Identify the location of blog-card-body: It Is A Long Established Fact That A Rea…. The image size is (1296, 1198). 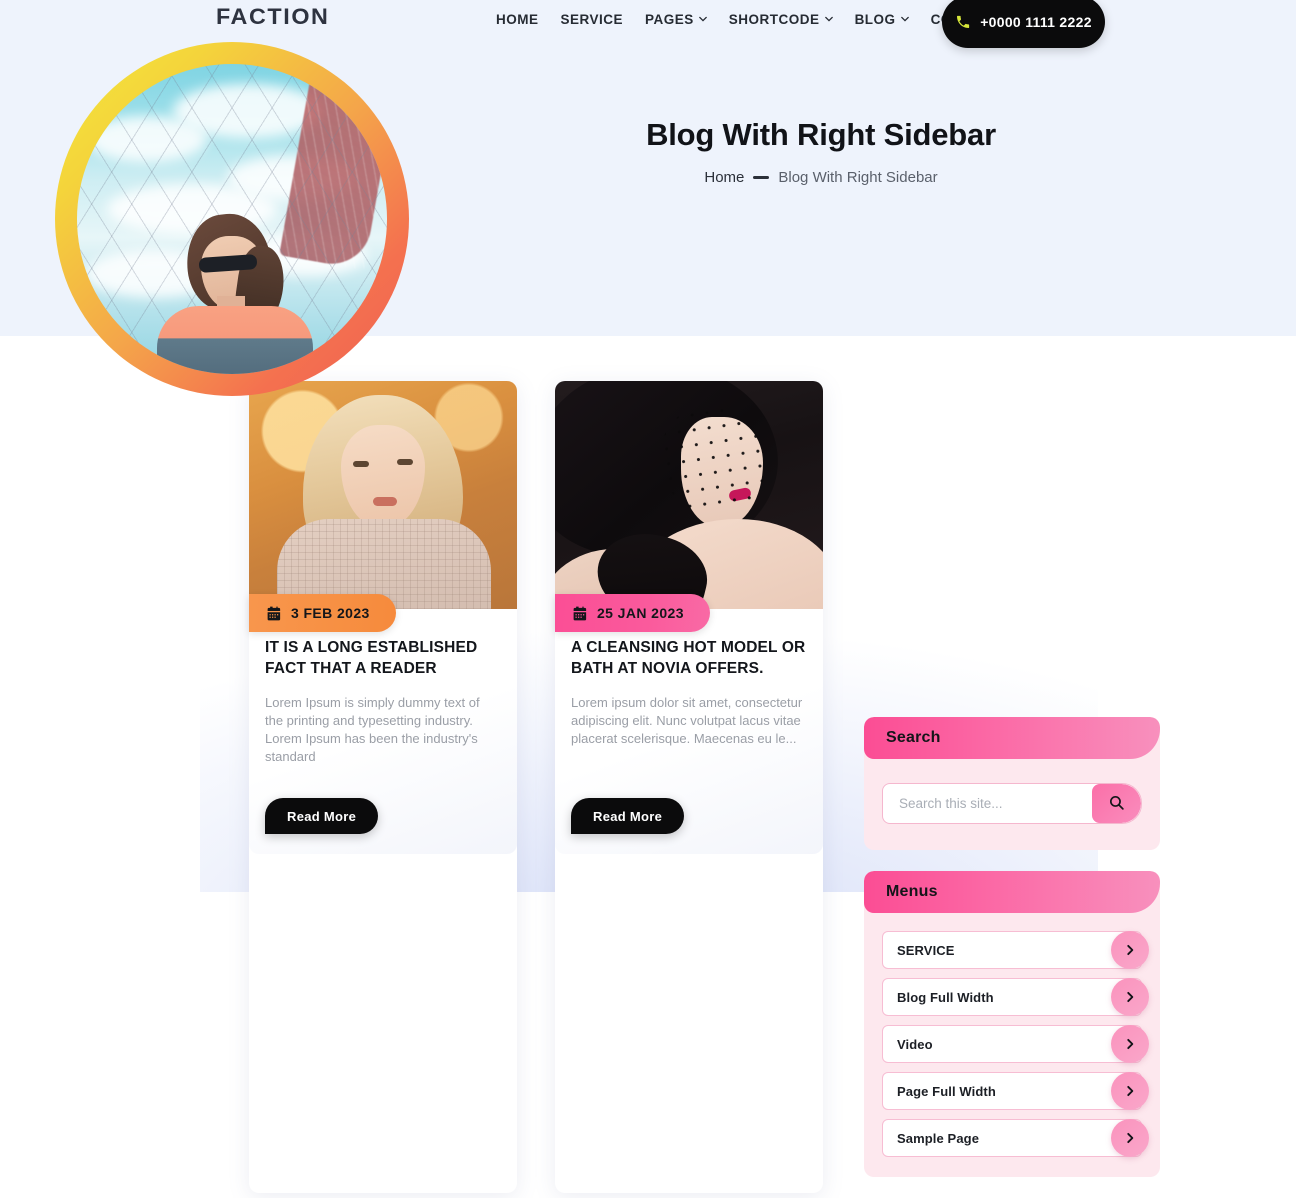
(383, 687).